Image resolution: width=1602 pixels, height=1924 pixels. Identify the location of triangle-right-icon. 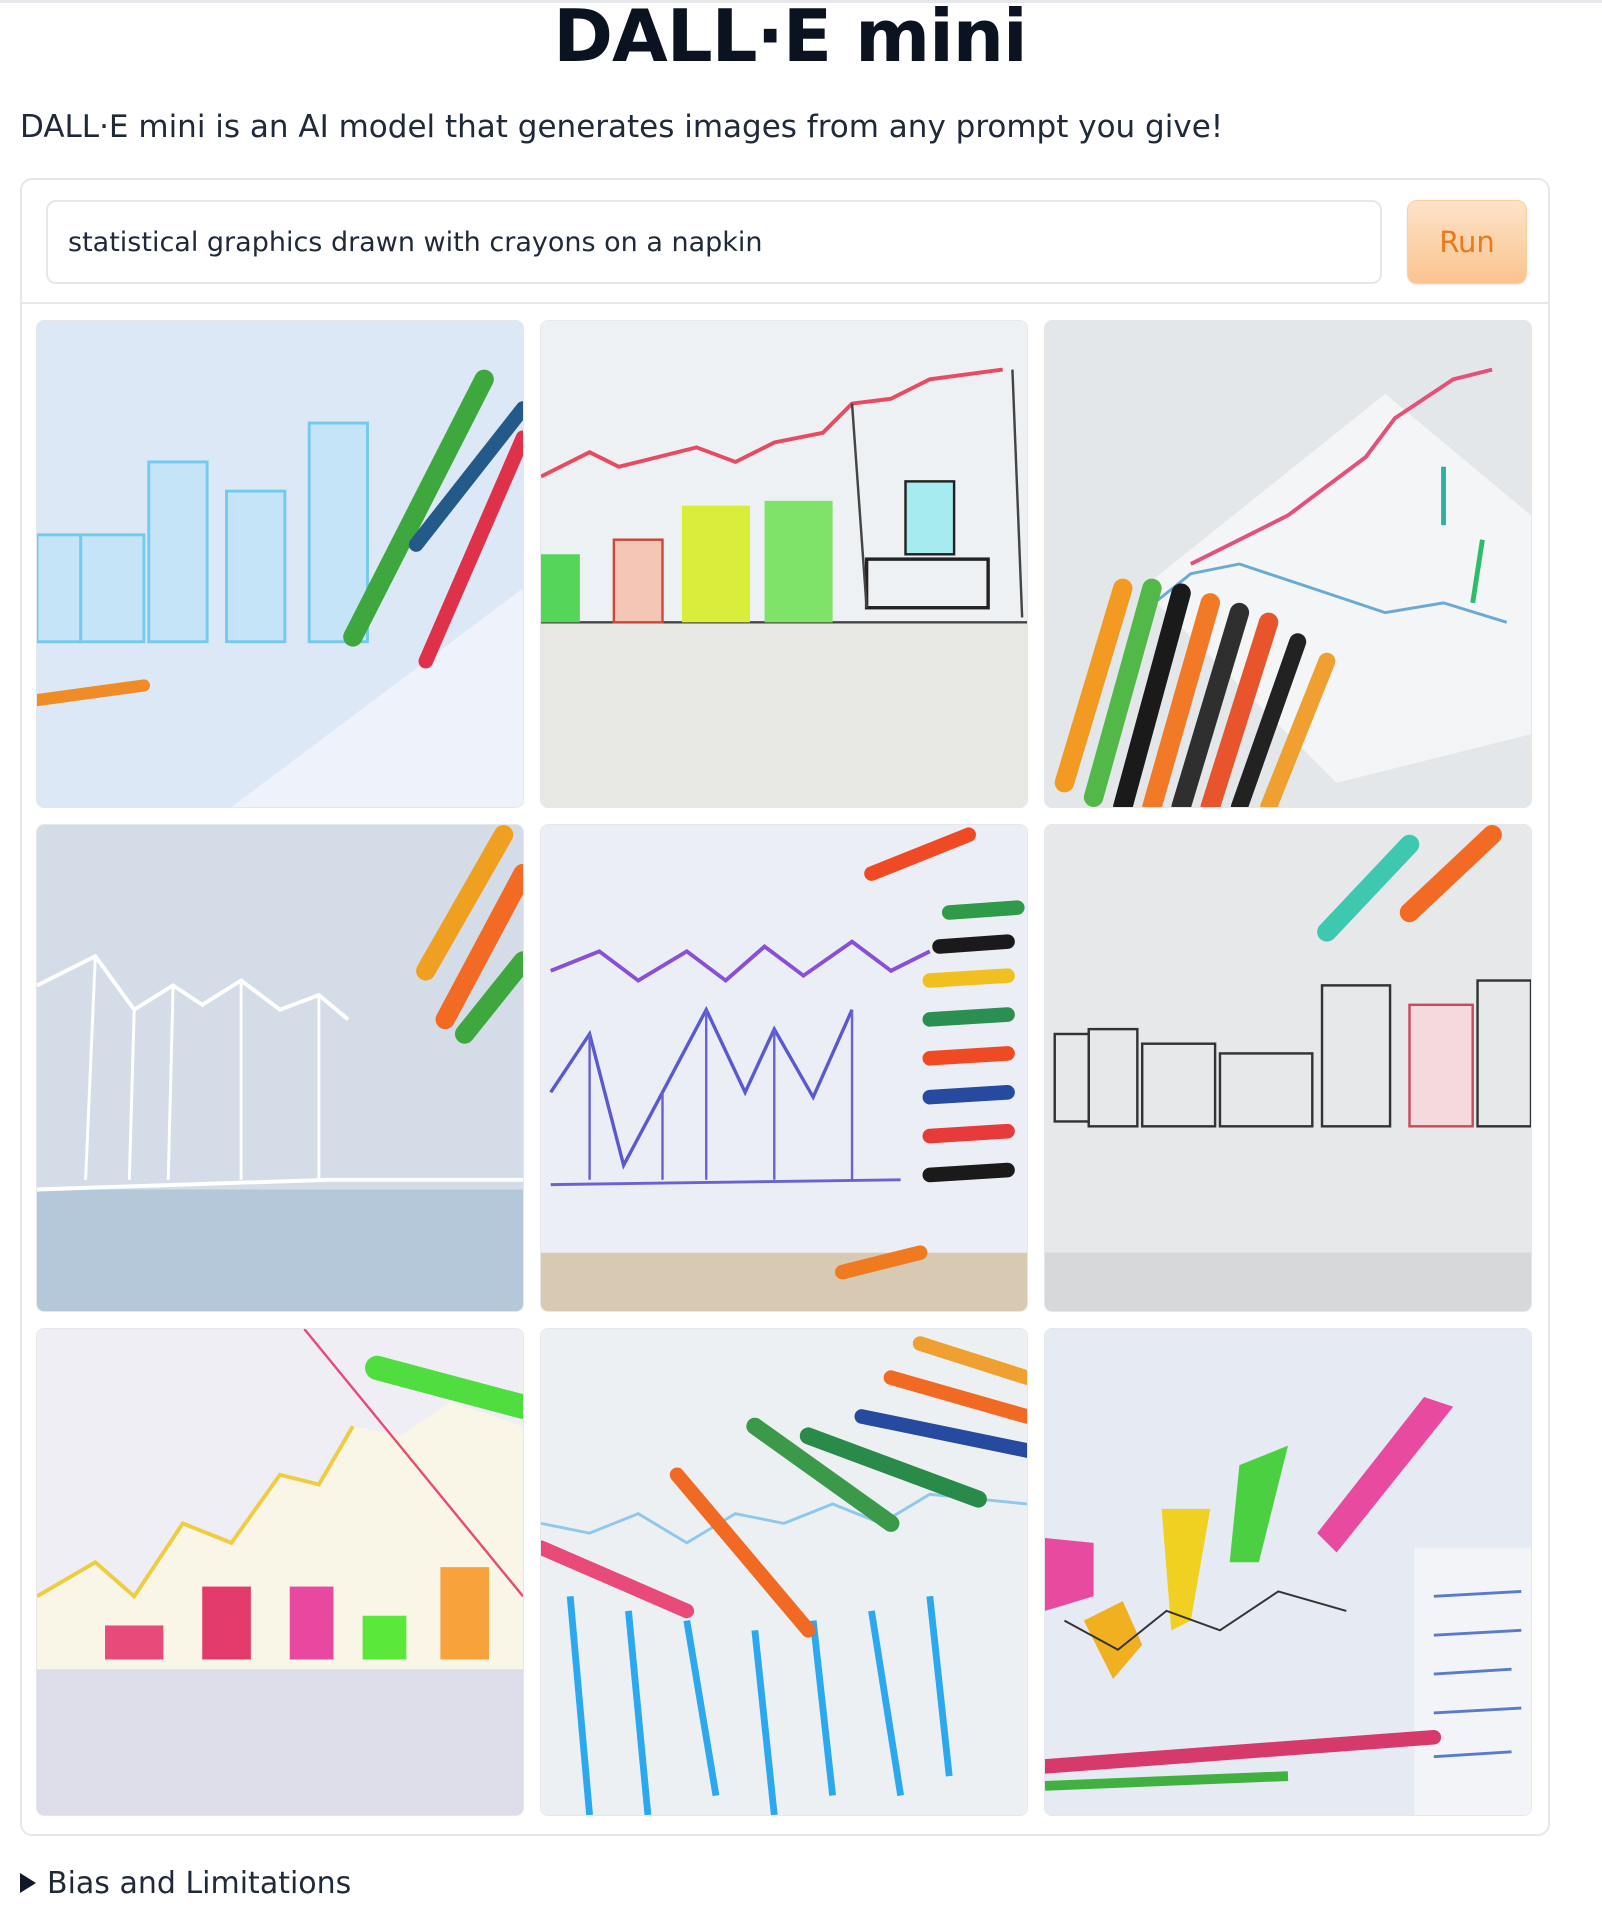
(28, 1883).